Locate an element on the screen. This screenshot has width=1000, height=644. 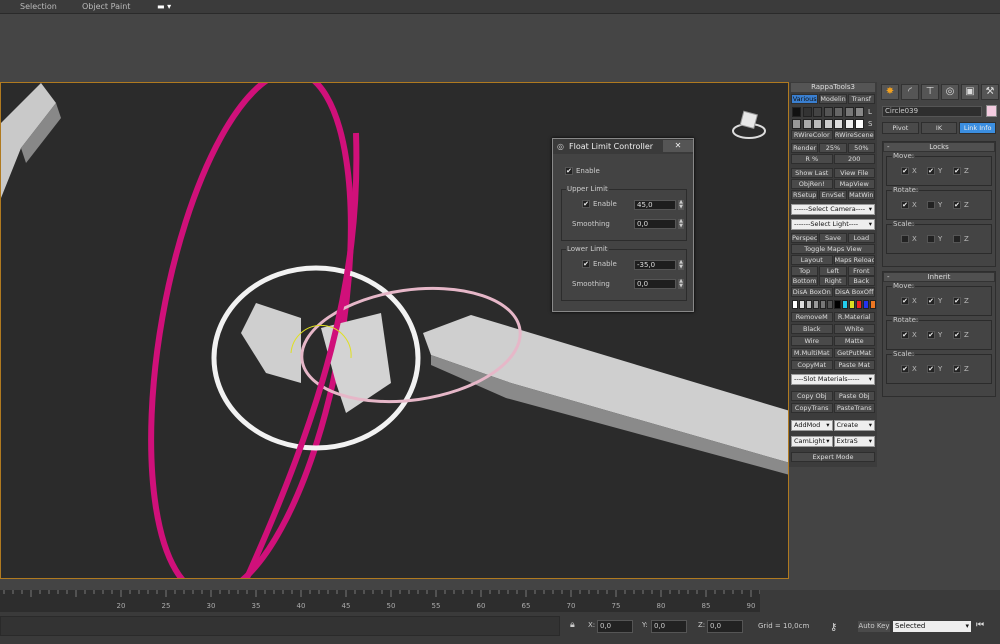
inherit-move-y-checkbox: ✔ Y is located at coordinates (934, 301).